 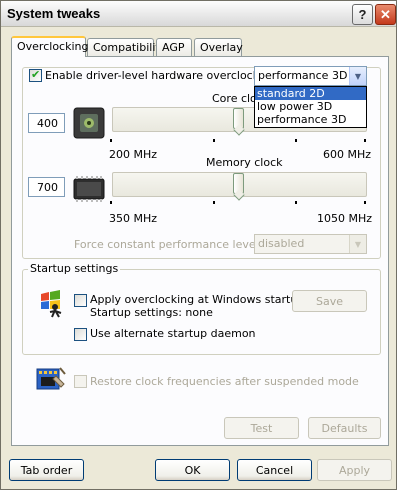 I want to click on video-card-icon, so click(x=51, y=378).